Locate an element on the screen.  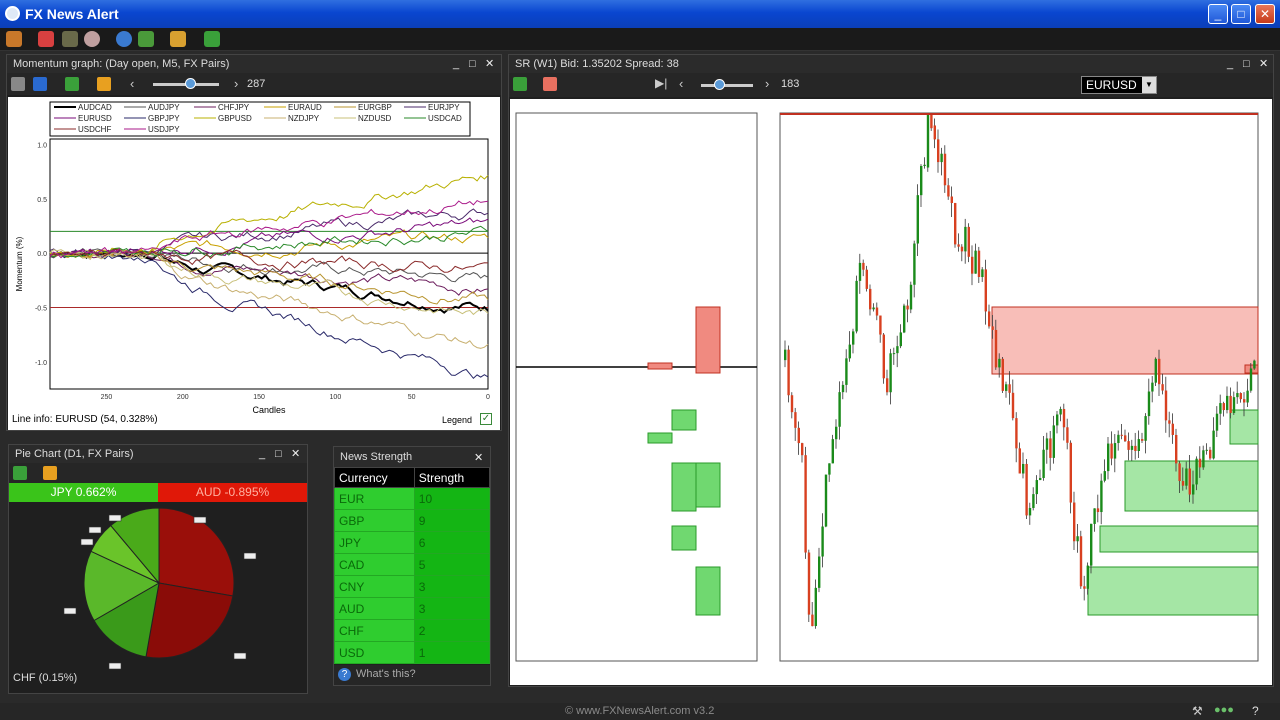
tree-icon is located at coordinates (146, 39).